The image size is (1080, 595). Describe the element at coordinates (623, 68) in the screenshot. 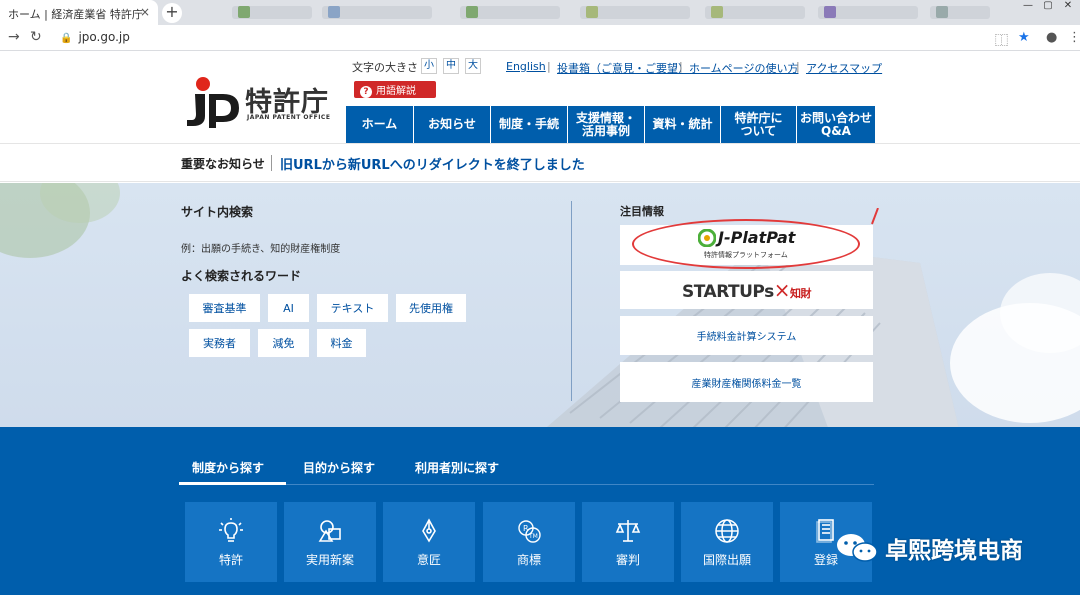

I see `suggestion-box-link: 投書箱（ご意見・ご要望）` at that location.